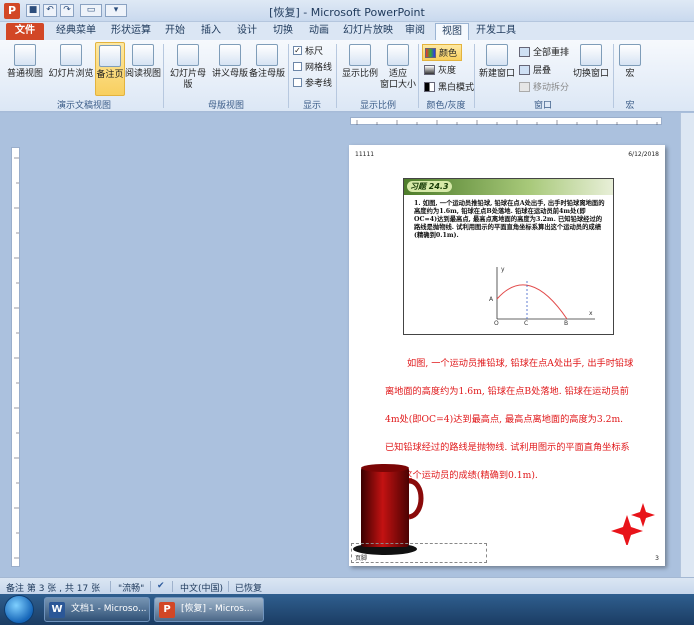 This screenshot has height=625, width=694. Describe the element at coordinates (110, 69) in the screenshot. I see `notes-page-button: 备注页` at that location.